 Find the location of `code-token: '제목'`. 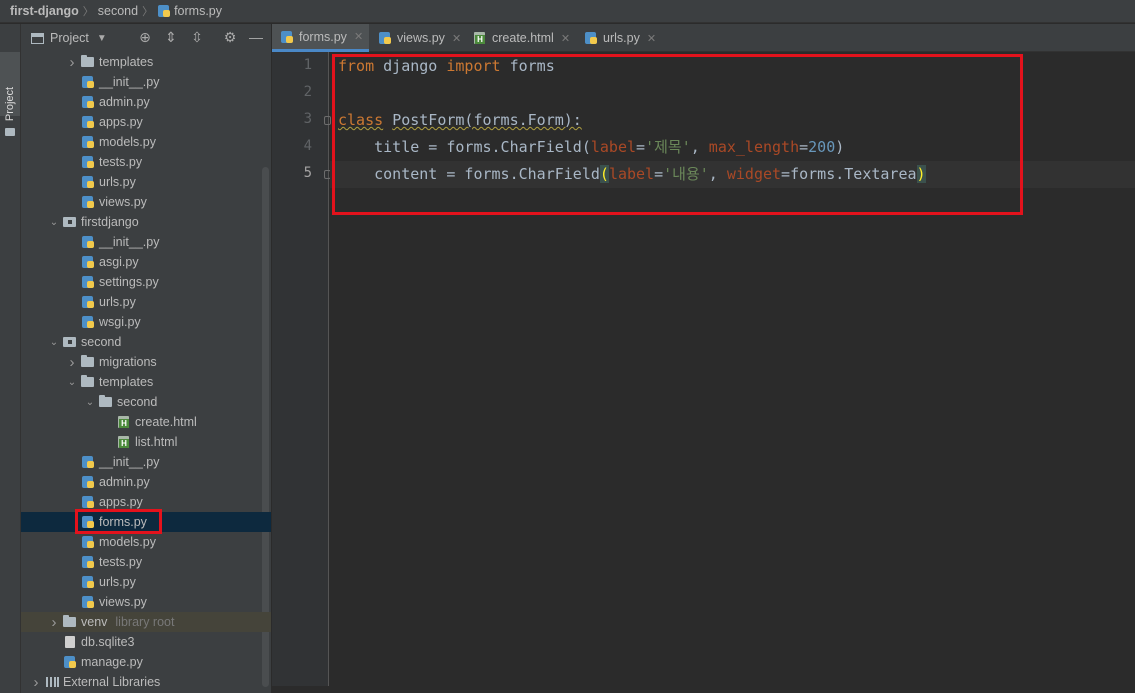

code-token: '제목' is located at coordinates (668, 147).